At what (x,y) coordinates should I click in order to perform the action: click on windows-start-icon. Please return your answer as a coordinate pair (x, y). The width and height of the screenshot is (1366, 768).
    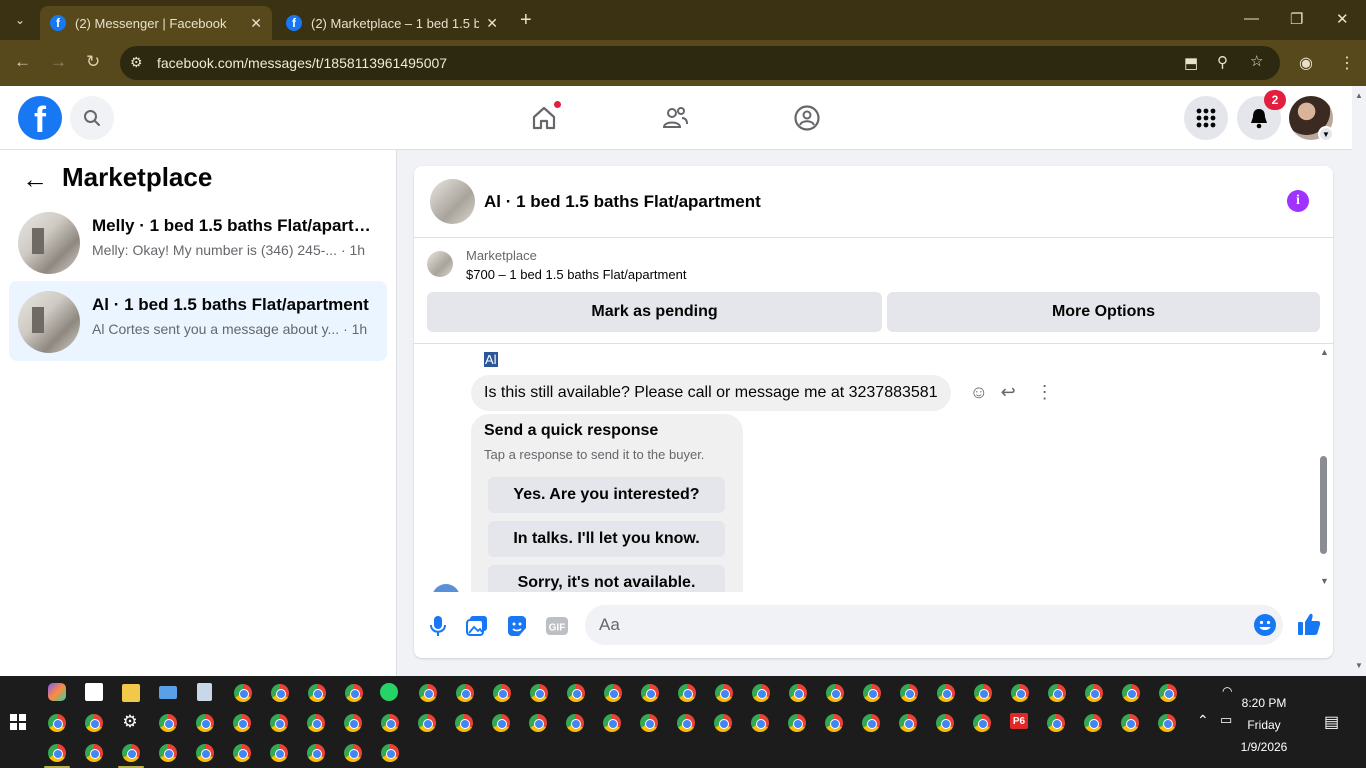
    Looking at the image, I should click on (18, 722).